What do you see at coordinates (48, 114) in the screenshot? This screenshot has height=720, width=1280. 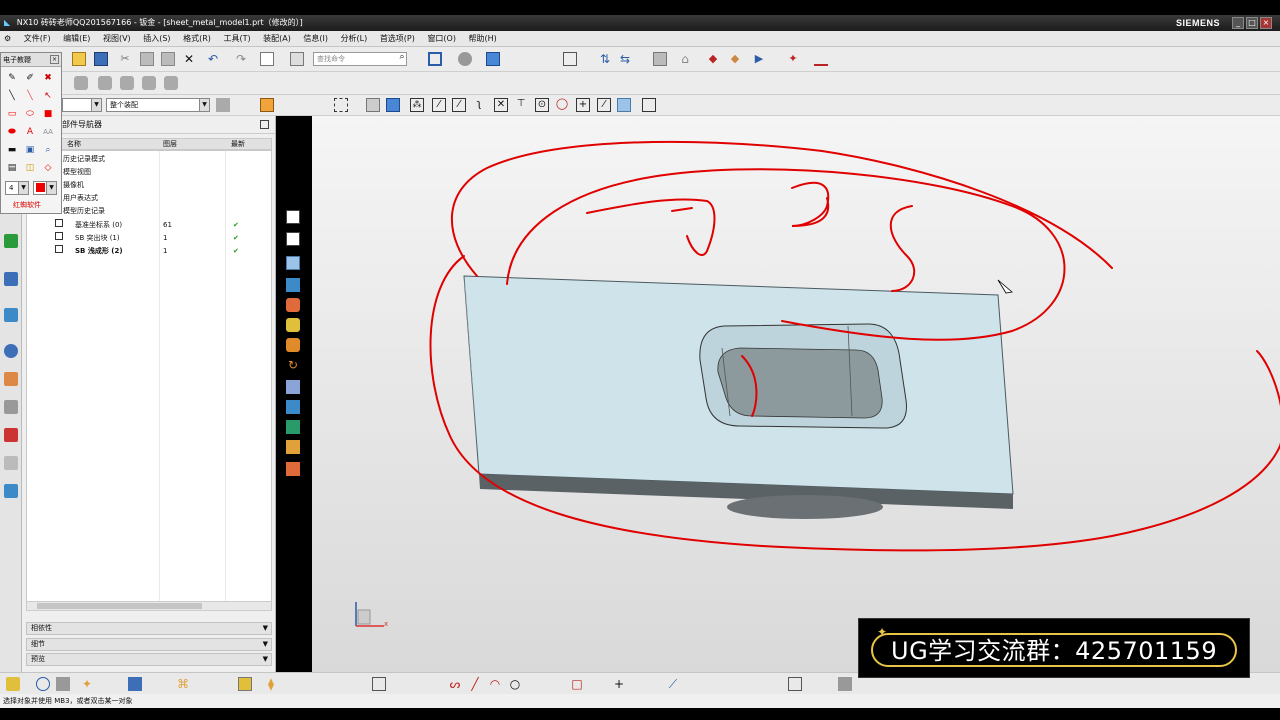 I see `filled-rectangle-icon: ■` at bounding box center [48, 114].